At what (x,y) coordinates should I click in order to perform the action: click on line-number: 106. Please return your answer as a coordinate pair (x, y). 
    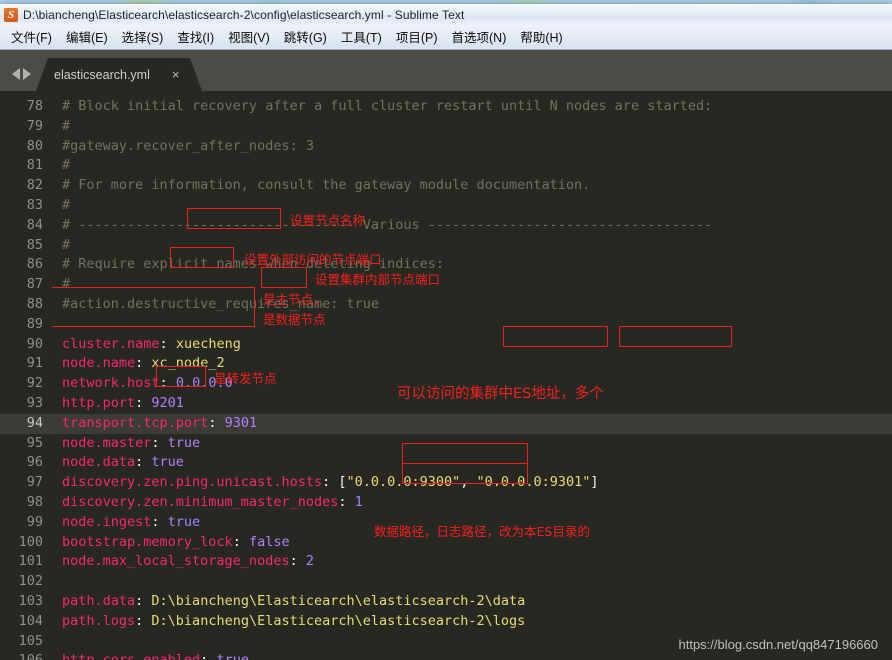
    Looking at the image, I should click on (26, 655).